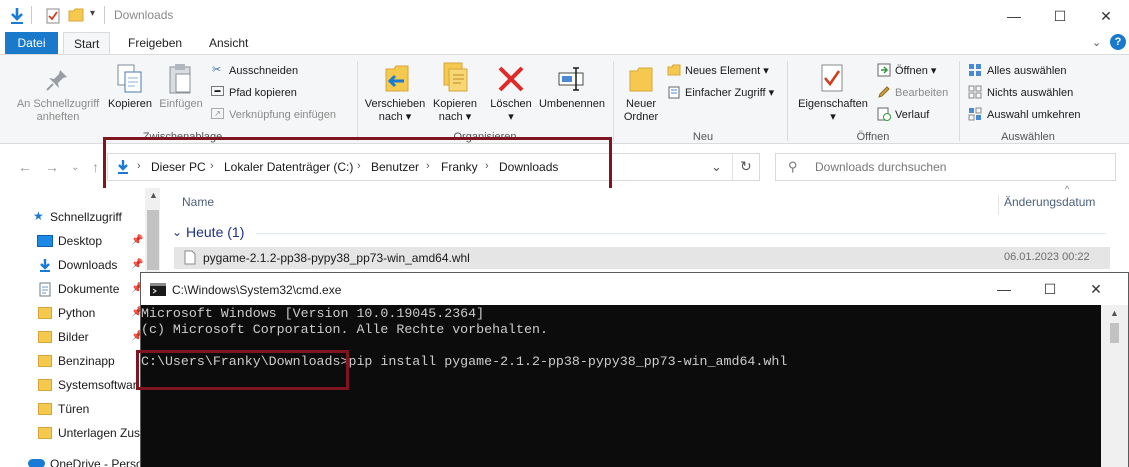 The height and width of the screenshot is (467, 1129). I want to click on column-header-name: Name, so click(198, 202).